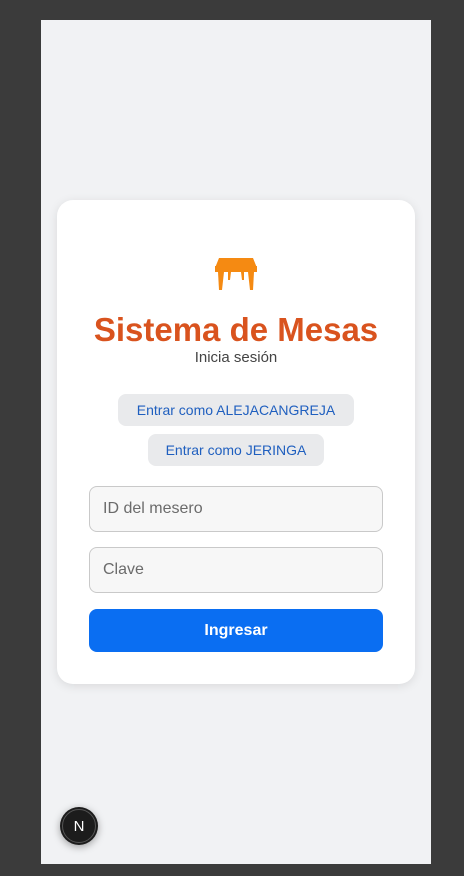 This screenshot has width=464, height=876. I want to click on table-icon, so click(236, 274).